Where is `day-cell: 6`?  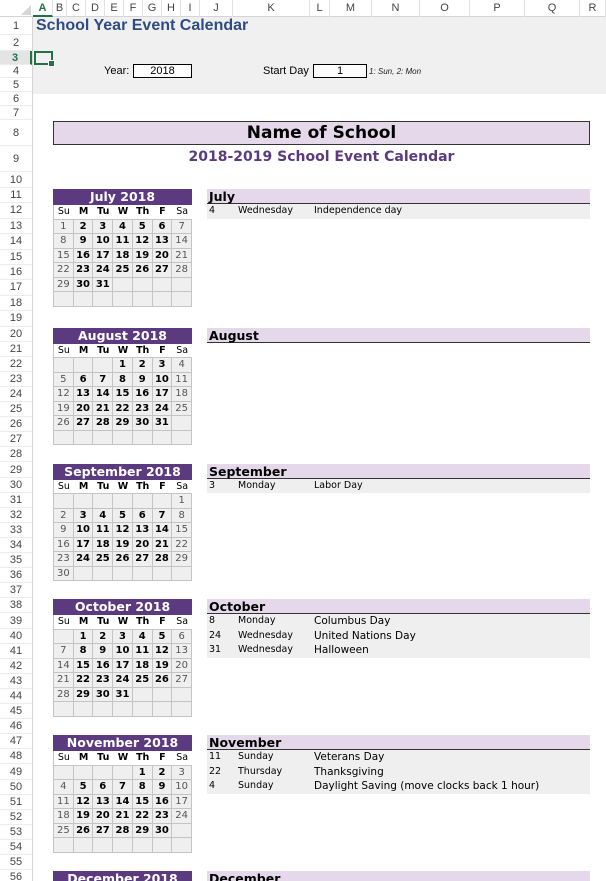 day-cell: 6 is located at coordinates (162, 226).